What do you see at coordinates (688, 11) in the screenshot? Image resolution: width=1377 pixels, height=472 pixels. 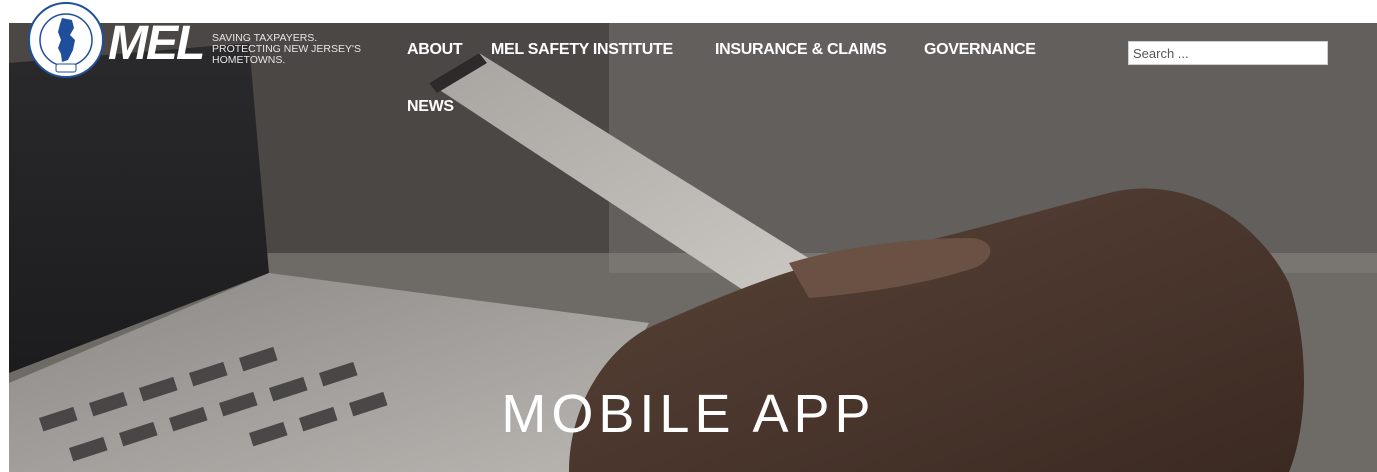 I see `top-white-bar` at bounding box center [688, 11].